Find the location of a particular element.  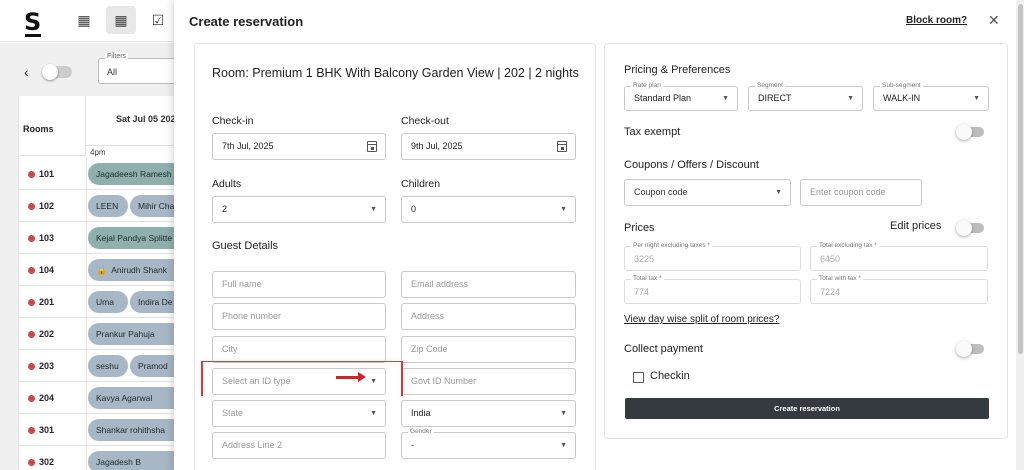

create-reservation-button: Create reservation is located at coordinates (807, 408).